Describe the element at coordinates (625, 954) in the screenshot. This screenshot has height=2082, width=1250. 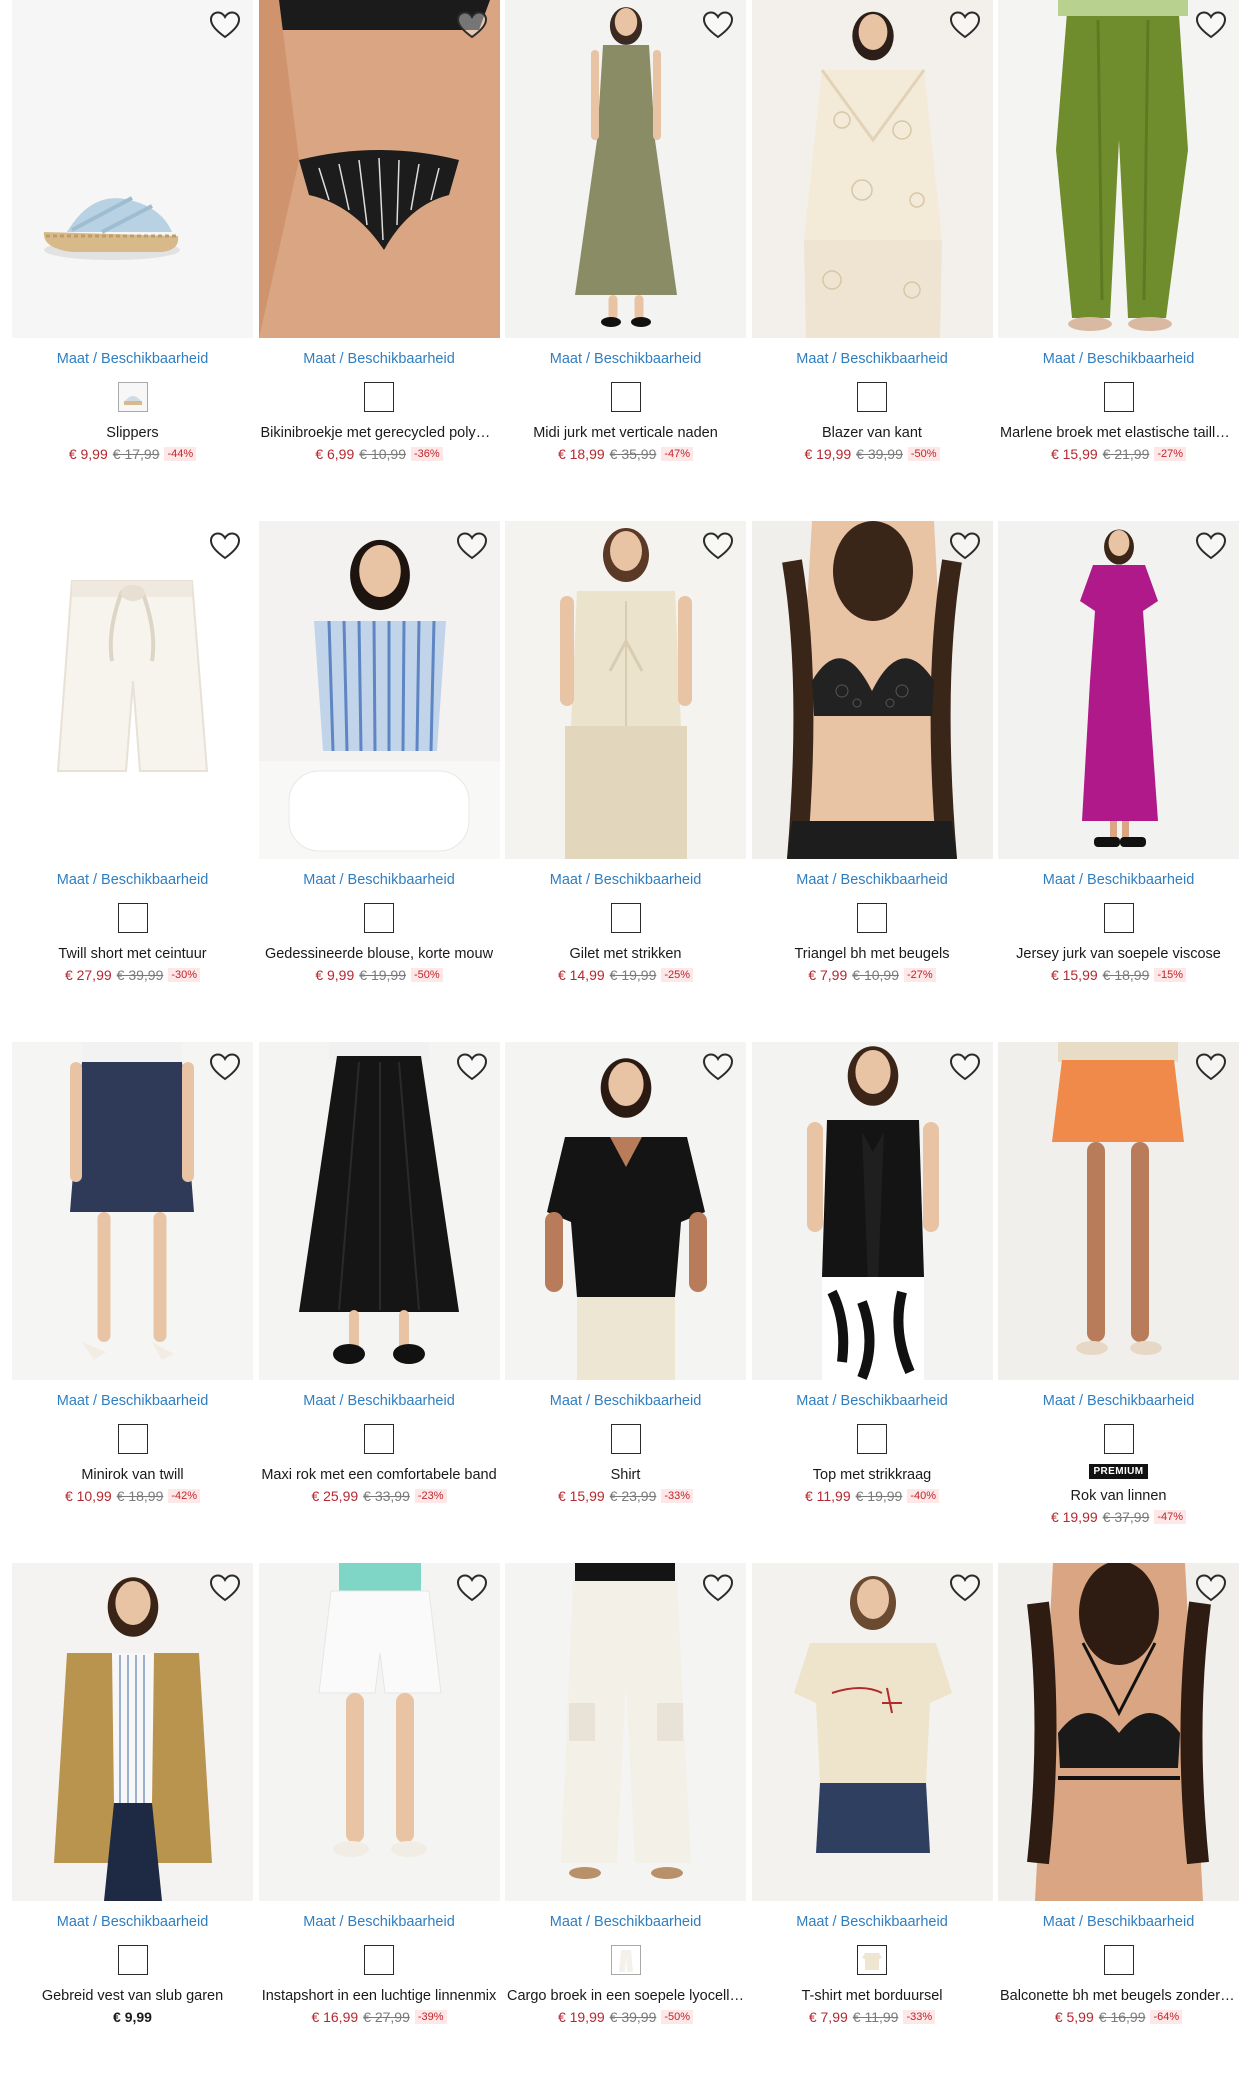
I see `product-name: Gilet met strikken` at that location.